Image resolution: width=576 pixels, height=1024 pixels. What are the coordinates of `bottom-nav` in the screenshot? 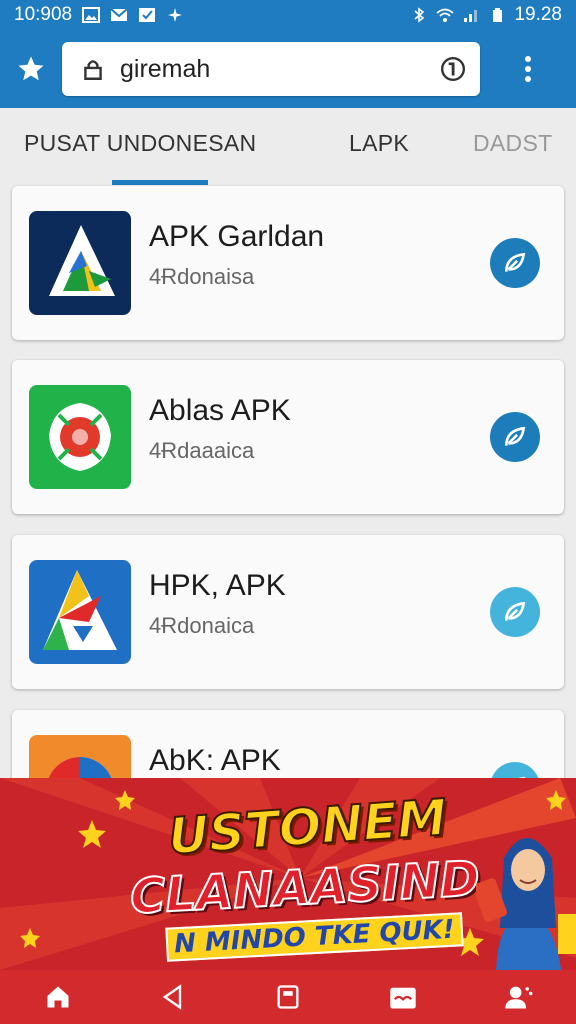 It's located at (288, 997).